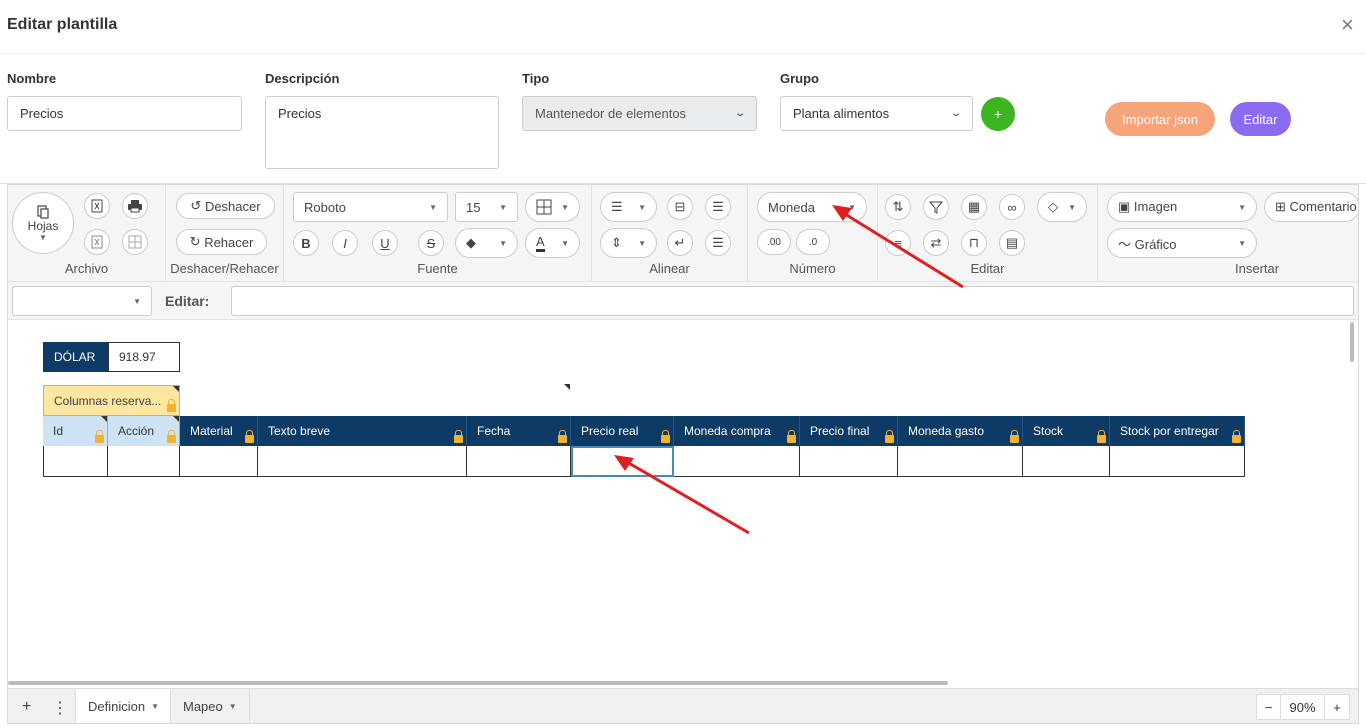  I want to click on edit-button: Editar, so click(1260, 119).